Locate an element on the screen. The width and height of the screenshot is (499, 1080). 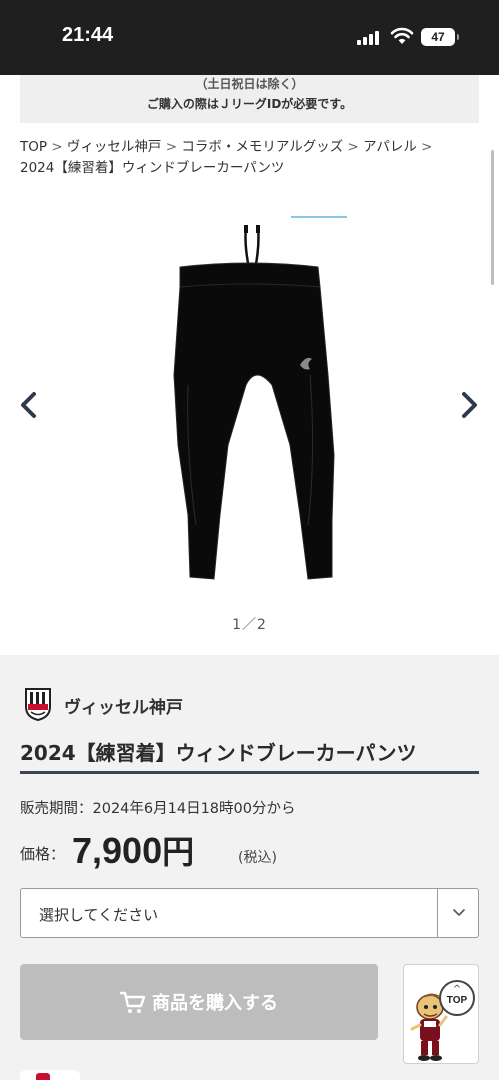
battery-icon: 47 is located at coordinates (440, 37).